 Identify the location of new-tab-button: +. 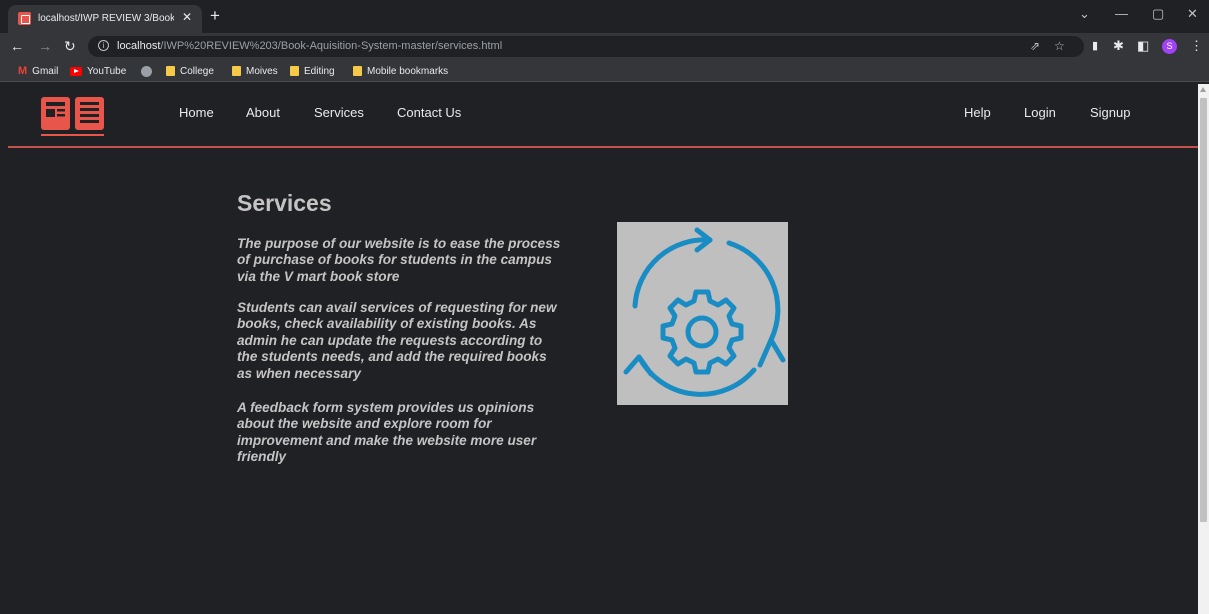
(215, 15).